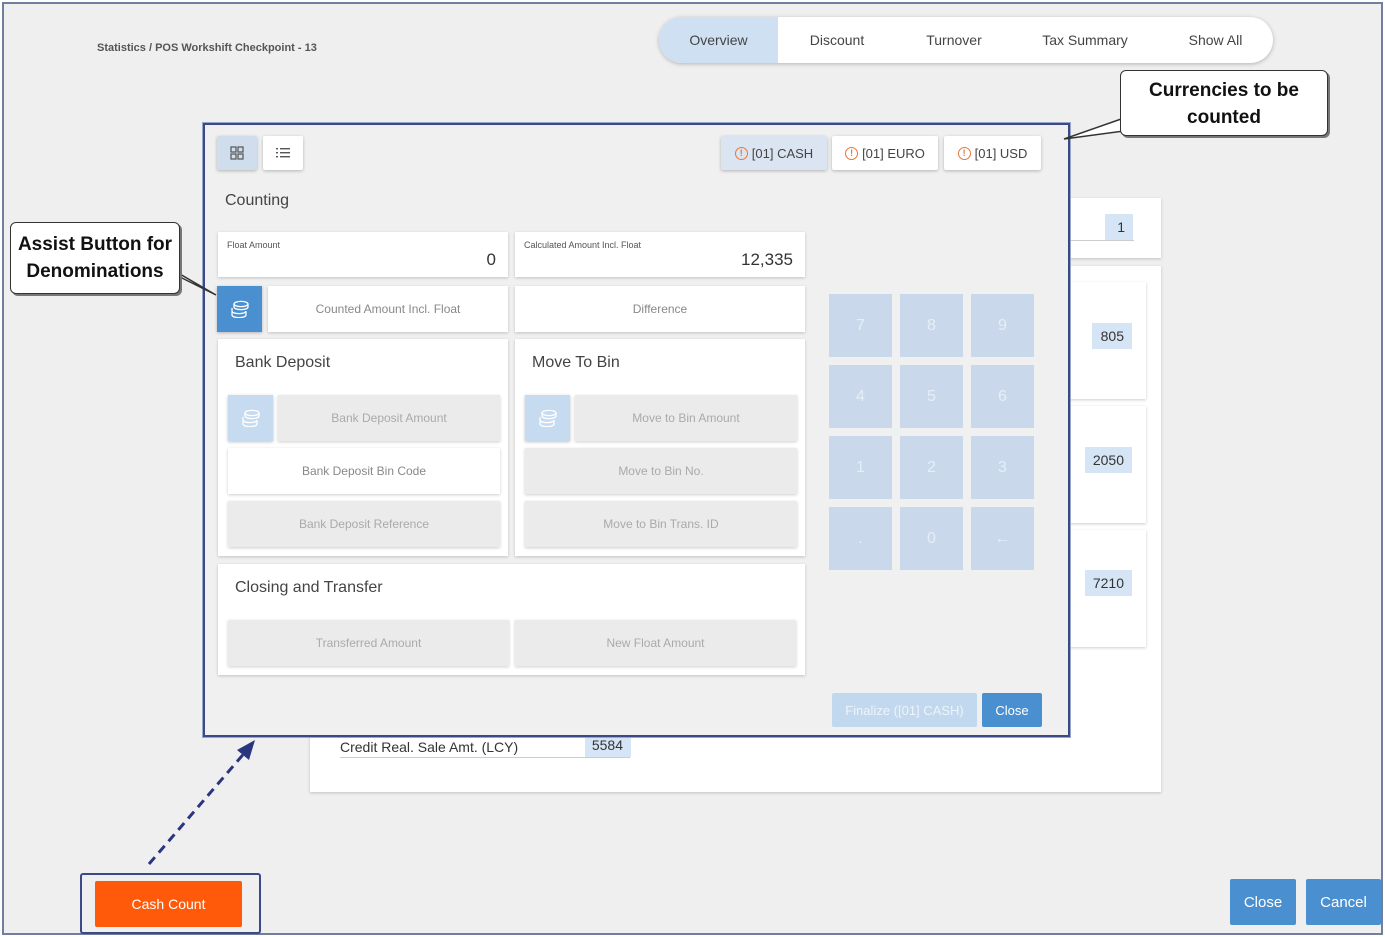 Image resolution: width=1385 pixels, height=937 pixels. What do you see at coordinates (1224, 117) in the screenshot?
I see `callout-line: counted` at bounding box center [1224, 117].